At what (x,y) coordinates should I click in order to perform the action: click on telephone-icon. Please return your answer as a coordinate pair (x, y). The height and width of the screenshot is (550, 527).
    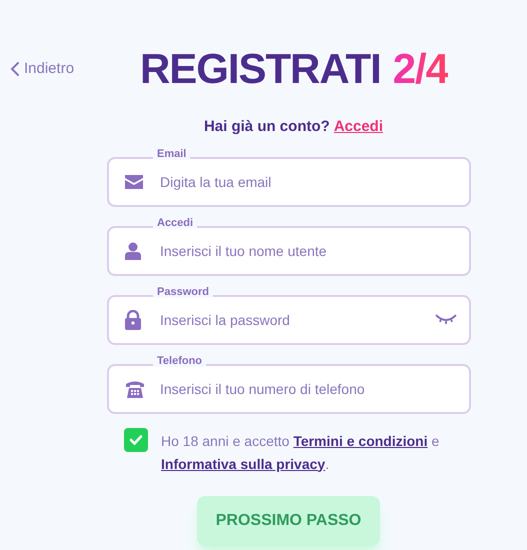
    Looking at the image, I should click on (135, 389).